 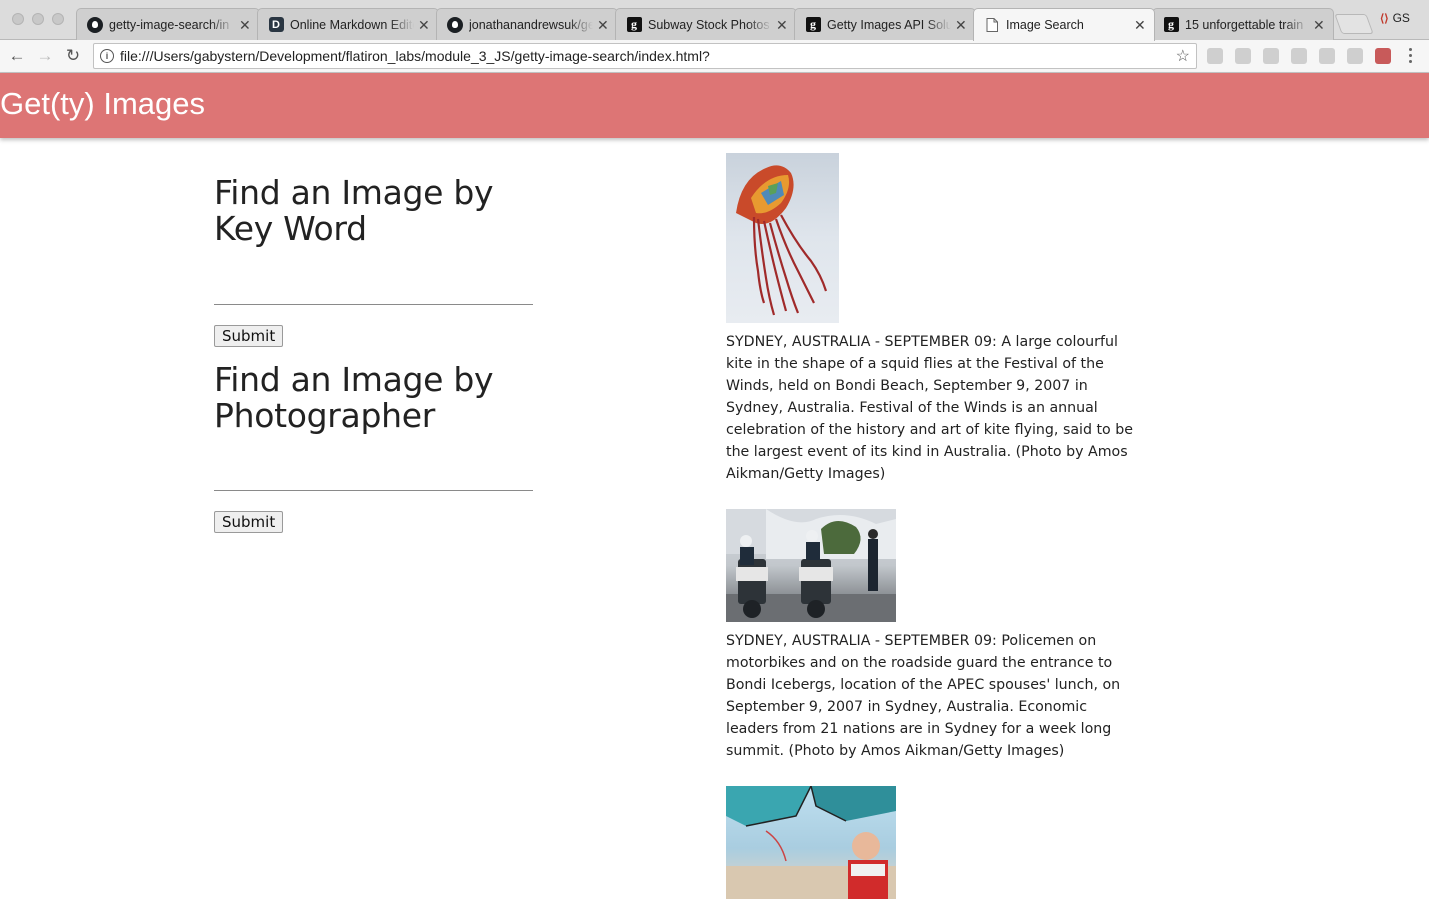 What do you see at coordinates (107, 56) in the screenshot?
I see `info-icon: i` at bounding box center [107, 56].